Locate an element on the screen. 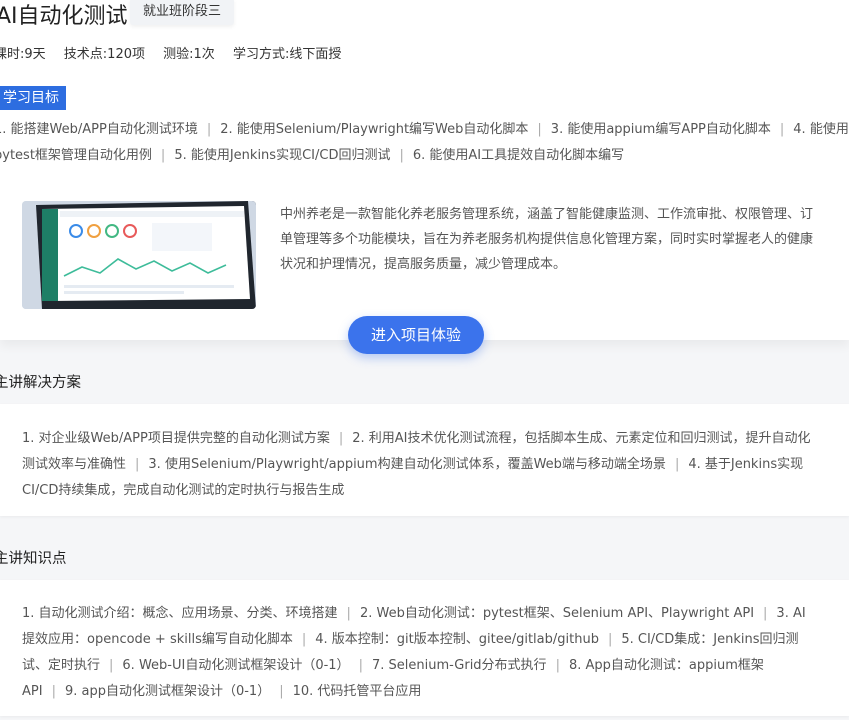 The width and height of the screenshot is (849, 720). goal-item: 1. 能搭建Web/APP自动化测试环境 is located at coordinates (99, 129).